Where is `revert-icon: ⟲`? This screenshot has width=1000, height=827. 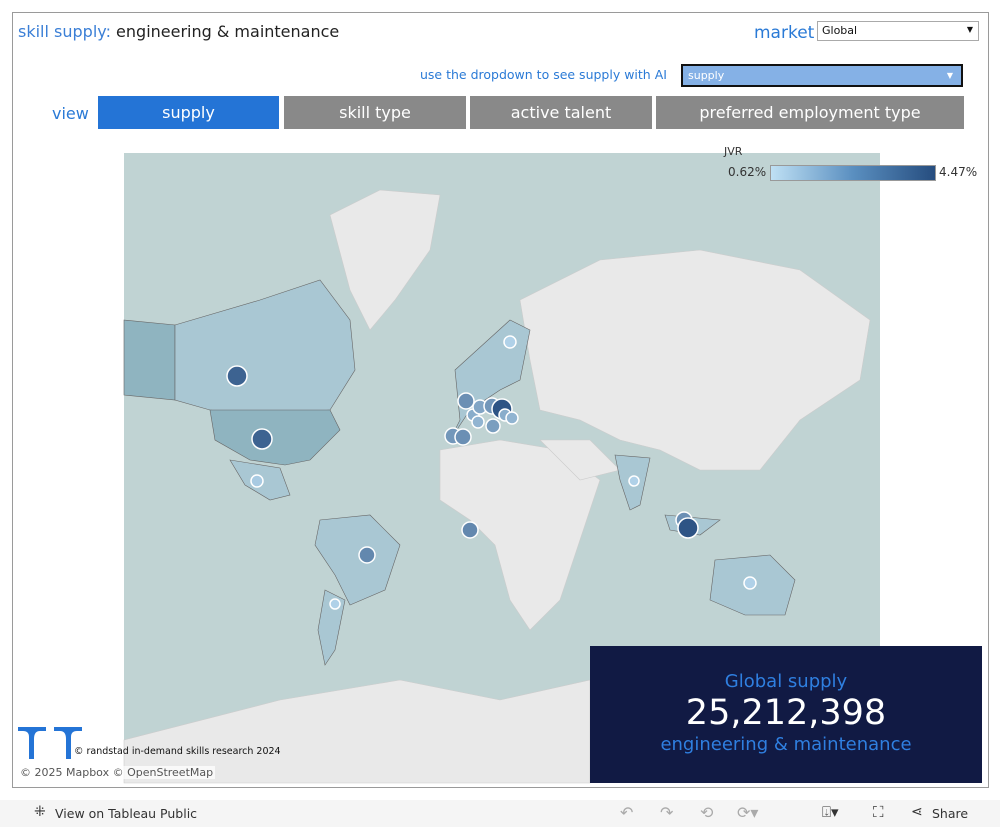
revert-icon: ⟲ is located at coordinates (706, 812).